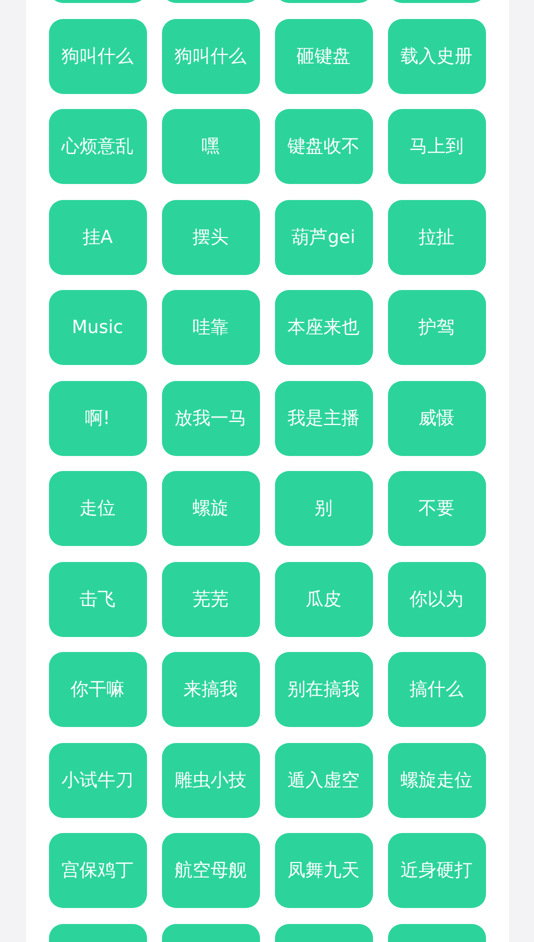  I want to click on sound-button: 葫芦gei, so click(323, 237).